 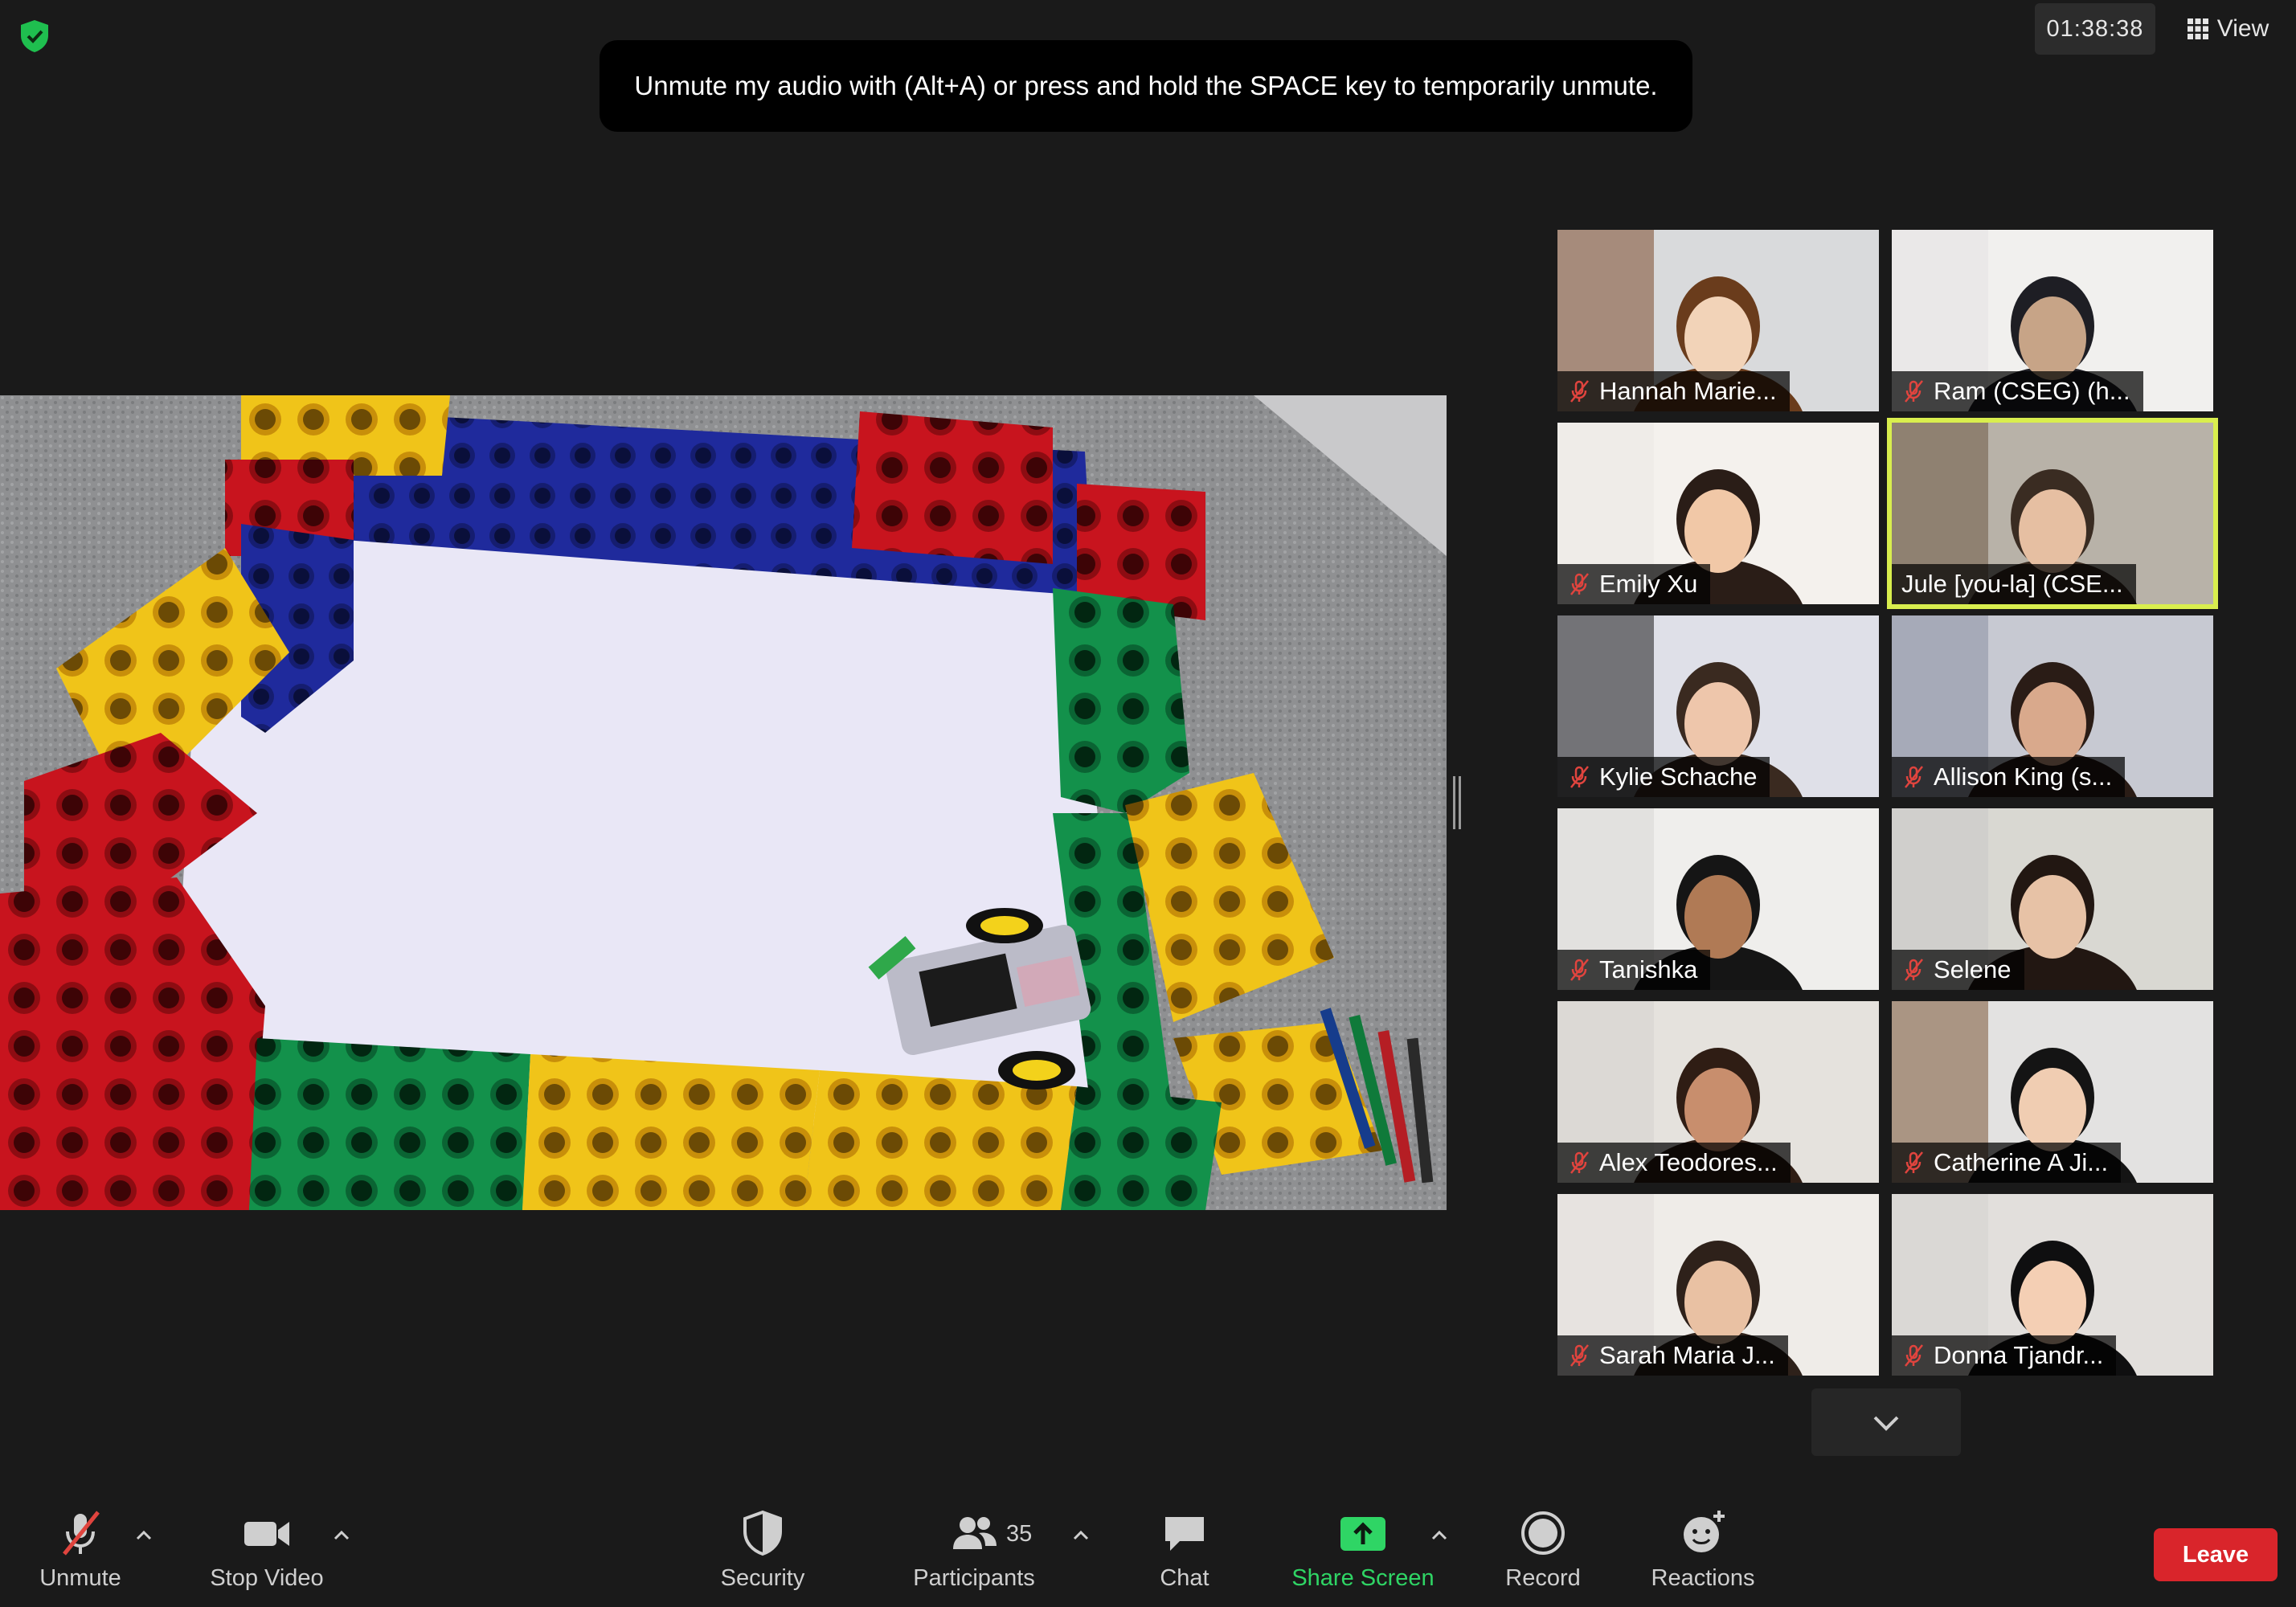 I want to click on chat-bubble-icon, so click(x=1184, y=1534).